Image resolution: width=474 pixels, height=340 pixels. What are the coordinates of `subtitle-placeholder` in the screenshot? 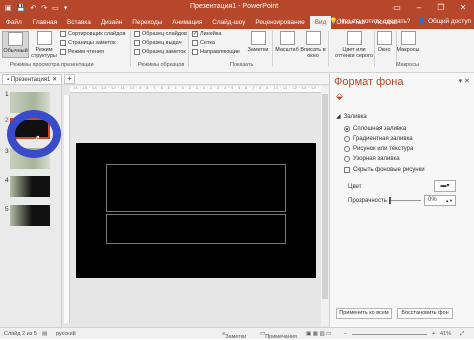 It's located at (196, 229).